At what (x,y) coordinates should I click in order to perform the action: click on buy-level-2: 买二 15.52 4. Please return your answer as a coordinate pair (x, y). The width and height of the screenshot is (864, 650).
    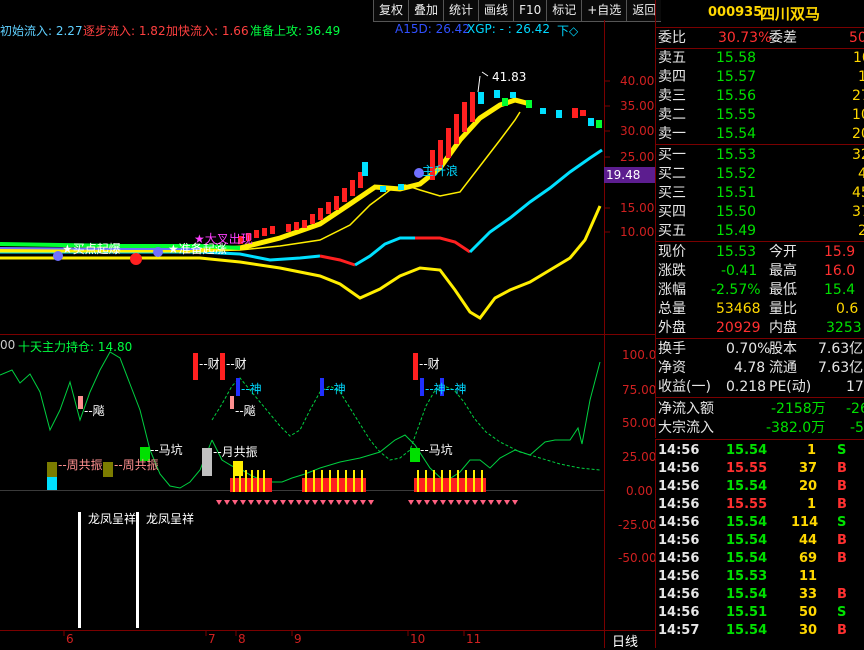
    Looking at the image, I should click on (760, 174).